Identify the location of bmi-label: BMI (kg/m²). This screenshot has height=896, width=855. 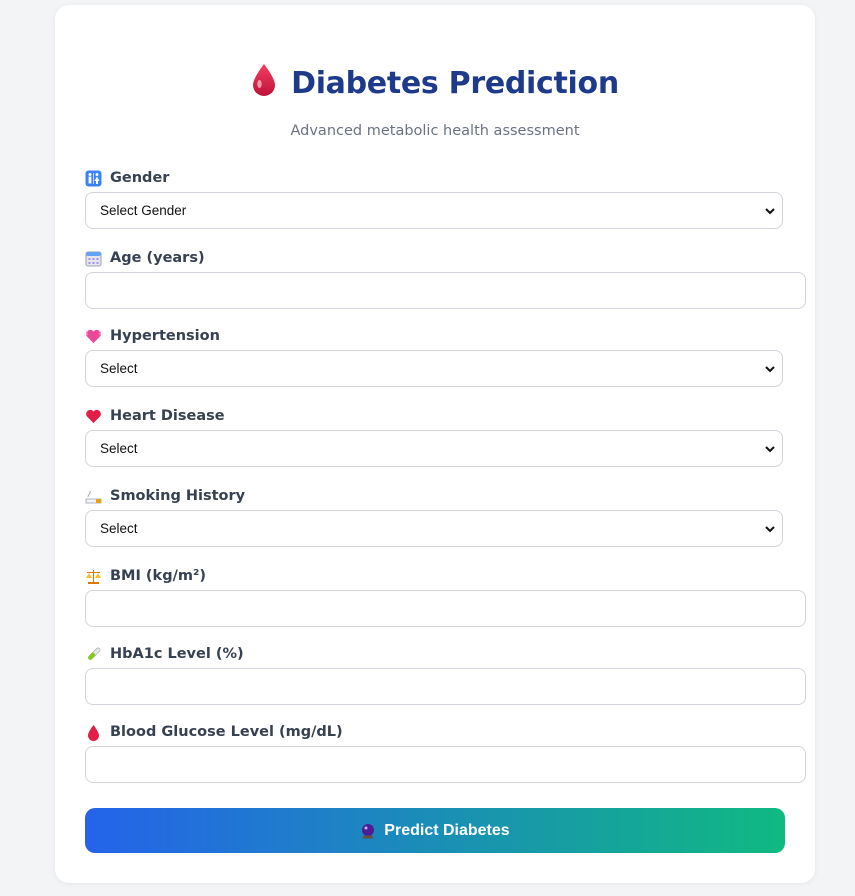
(145, 576).